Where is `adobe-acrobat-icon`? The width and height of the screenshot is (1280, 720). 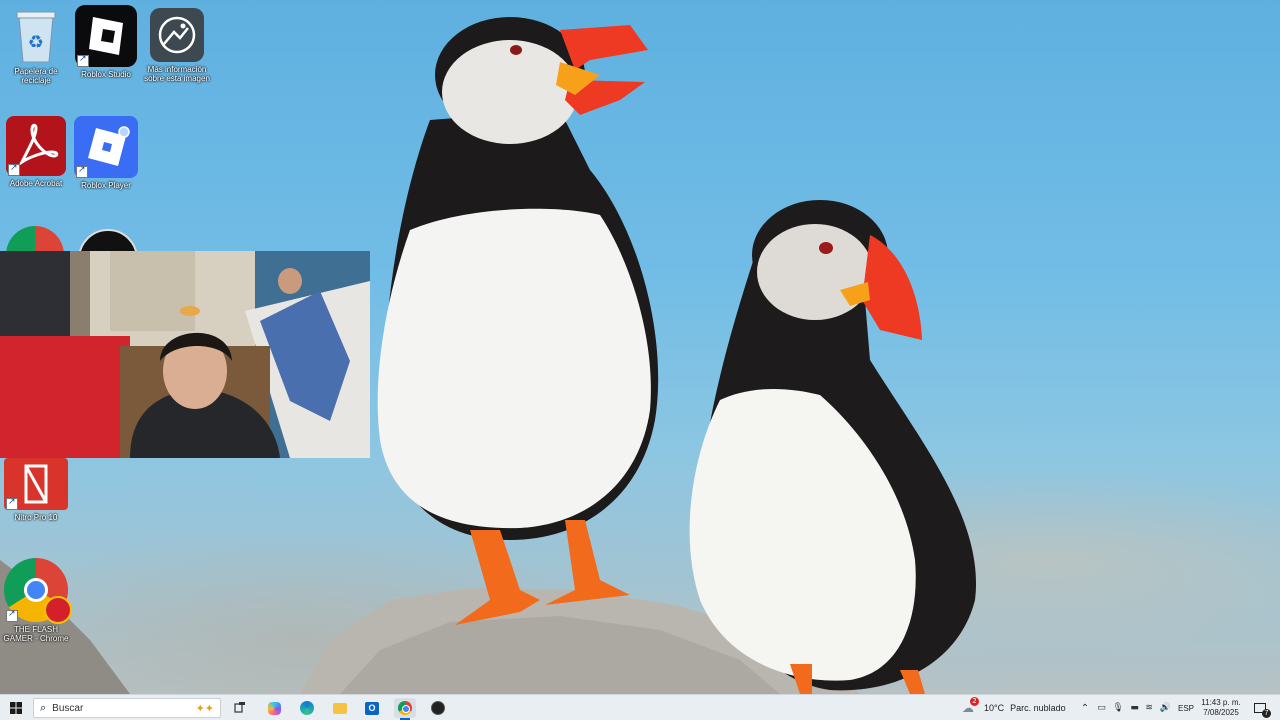 adobe-acrobat-icon is located at coordinates (36, 146).